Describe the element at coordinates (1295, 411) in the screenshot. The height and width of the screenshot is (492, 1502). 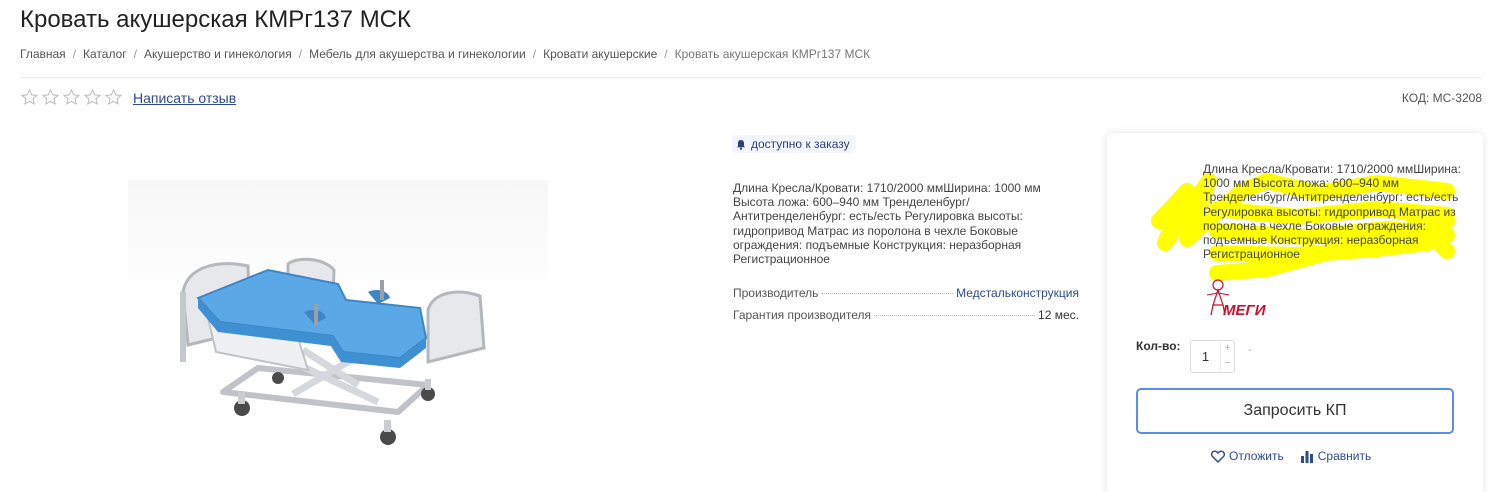
I see `request-quote-button: Запросить КП` at that location.